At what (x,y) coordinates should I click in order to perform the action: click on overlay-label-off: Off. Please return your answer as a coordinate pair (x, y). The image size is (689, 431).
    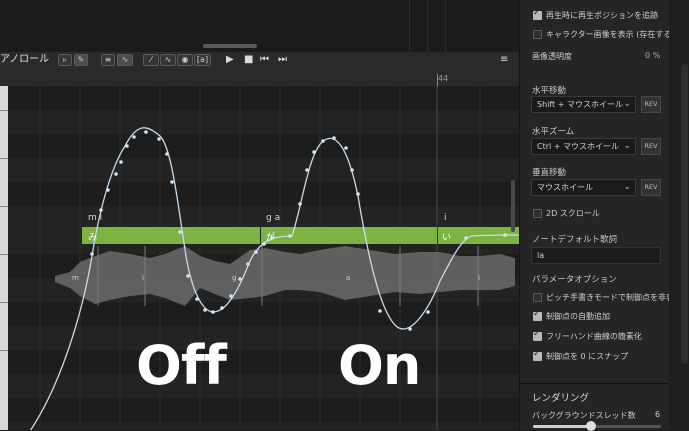
    Looking at the image, I should click on (181, 365).